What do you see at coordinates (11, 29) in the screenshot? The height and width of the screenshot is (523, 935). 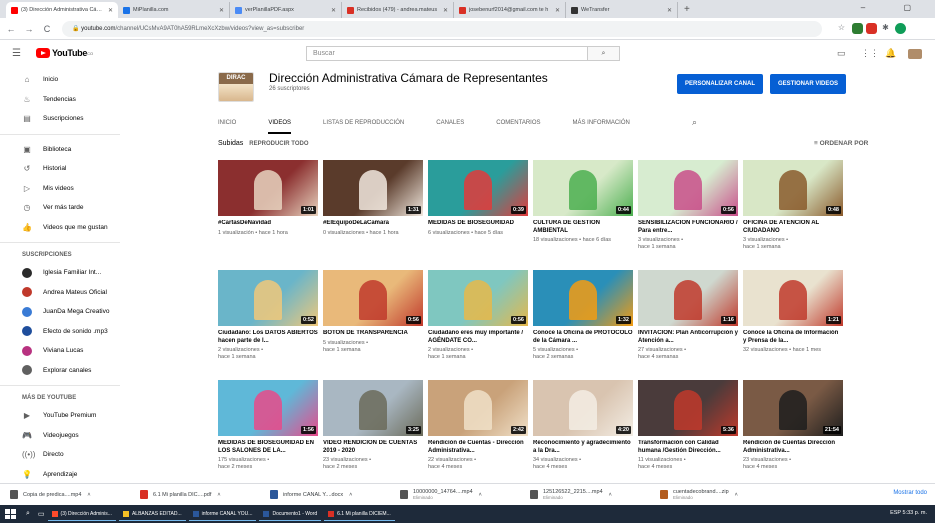 I see `back-icon: ←` at bounding box center [11, 29].